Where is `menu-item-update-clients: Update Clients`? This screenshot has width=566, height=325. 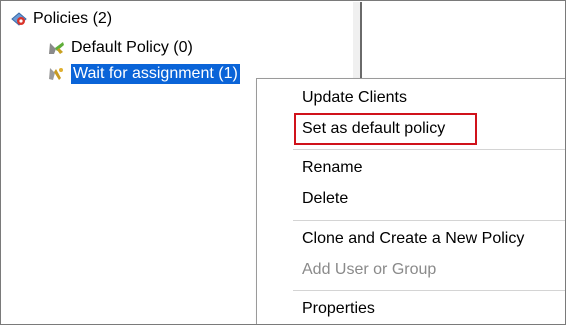 menu-item-update-clients: Update Clients is located at coordinates (354, 98).